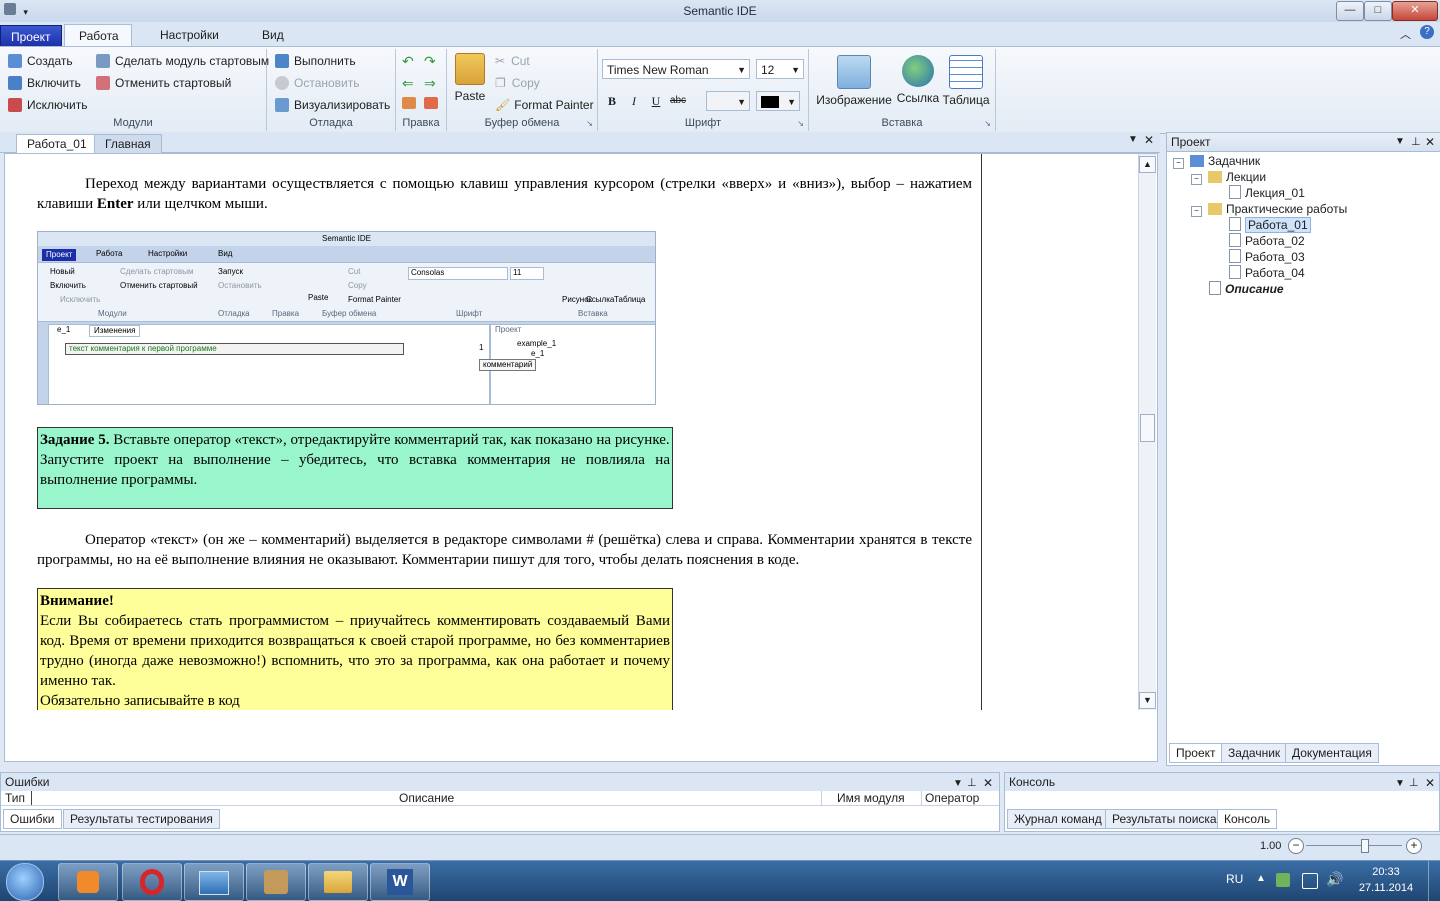  Describe the element at coordinates (315, 61) in the screenshot. I see `run-button: Выполнить` at that location.